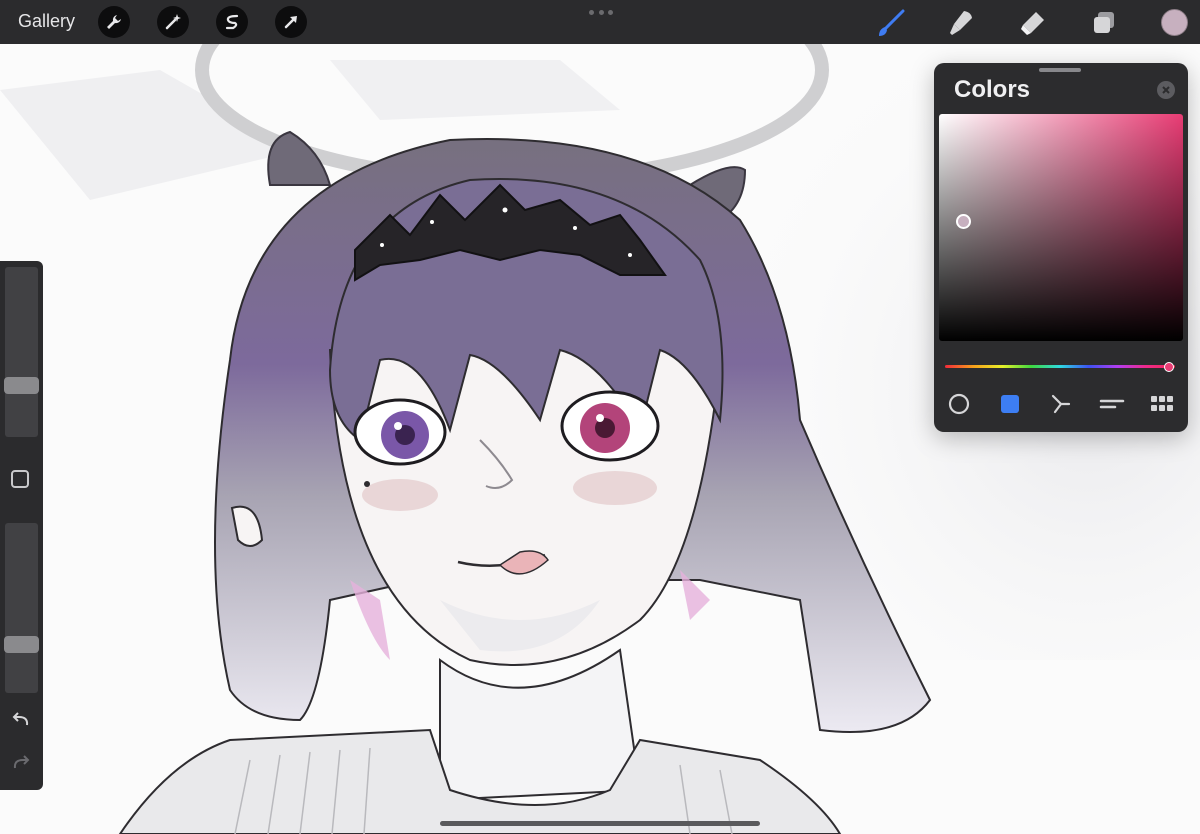 The width and height of the screenshot is (1200, 834). Describe the element at coordinates (1061, 227) in the screenshot. I see `saturation-brightness-picker` at that location.